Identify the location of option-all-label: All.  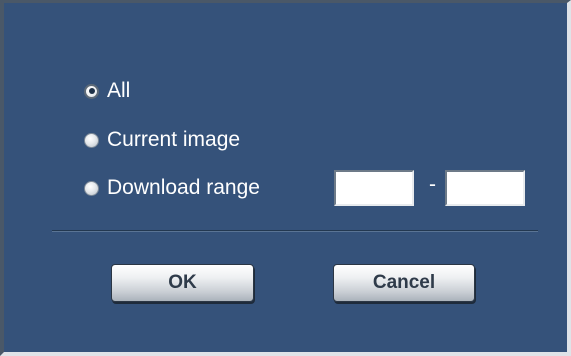
(119, 90).